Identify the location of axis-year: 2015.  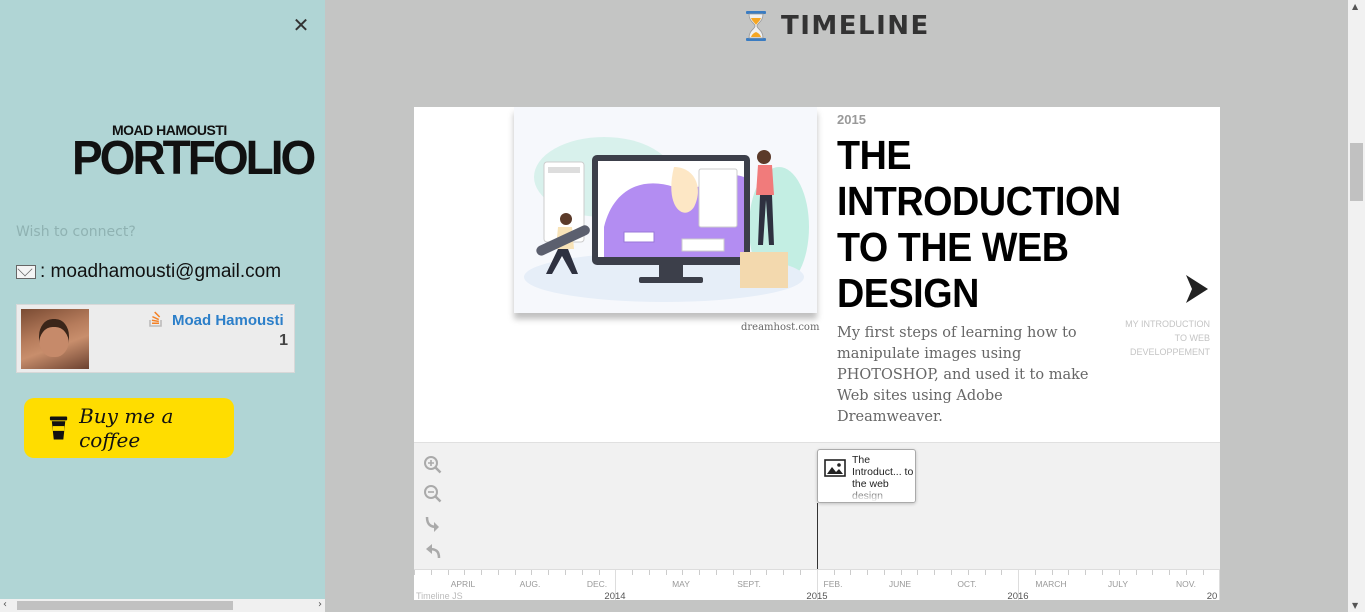
(817, 595).